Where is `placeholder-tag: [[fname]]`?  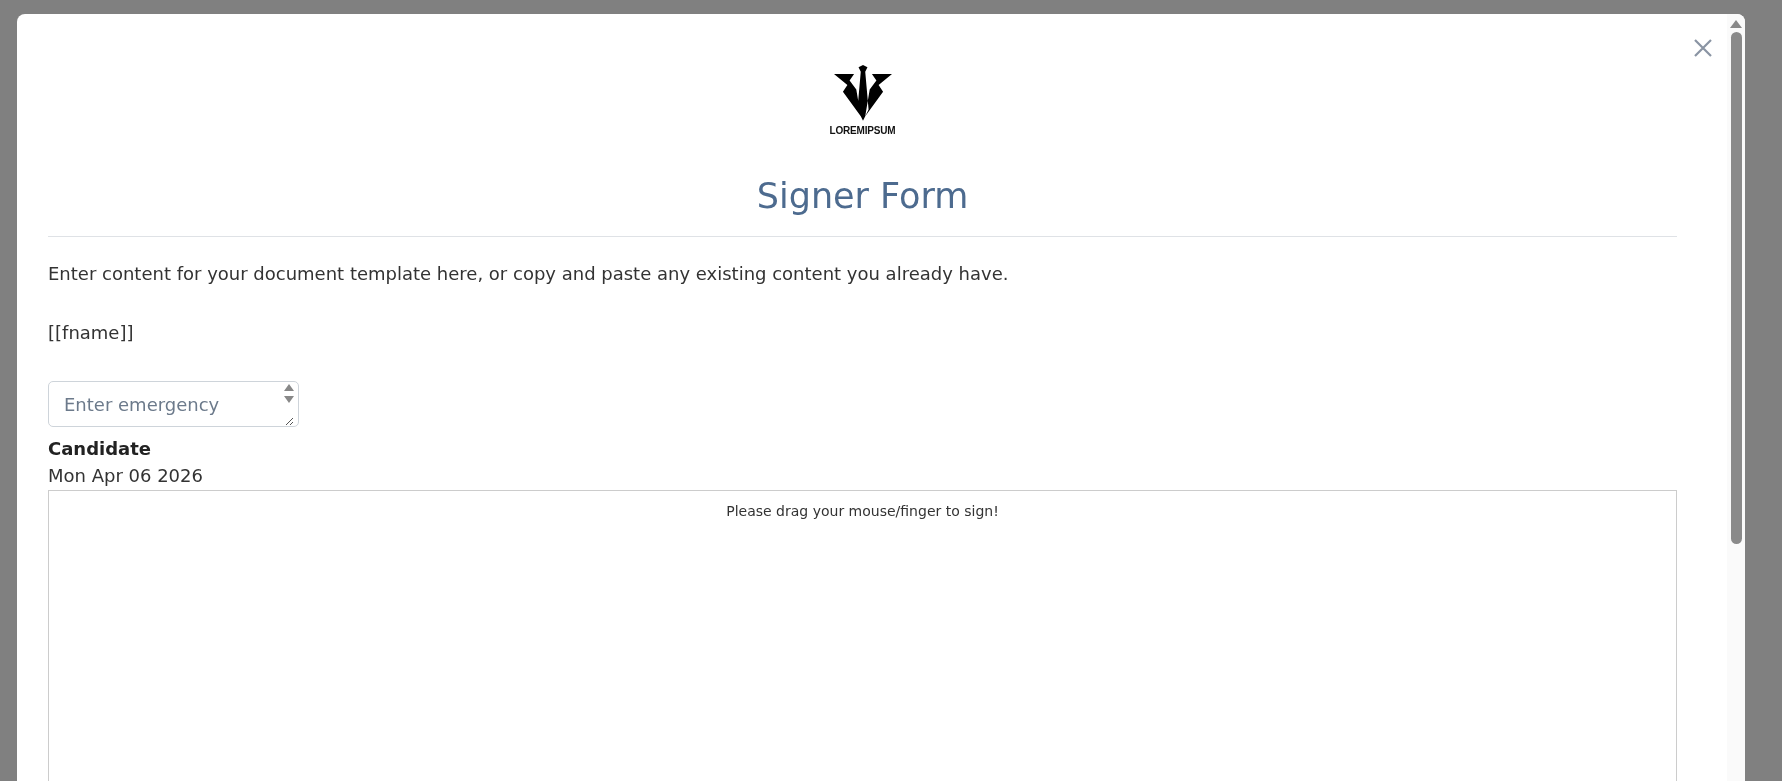 placeholder-tag: [[fname]] is located at coordinates (862, 332).